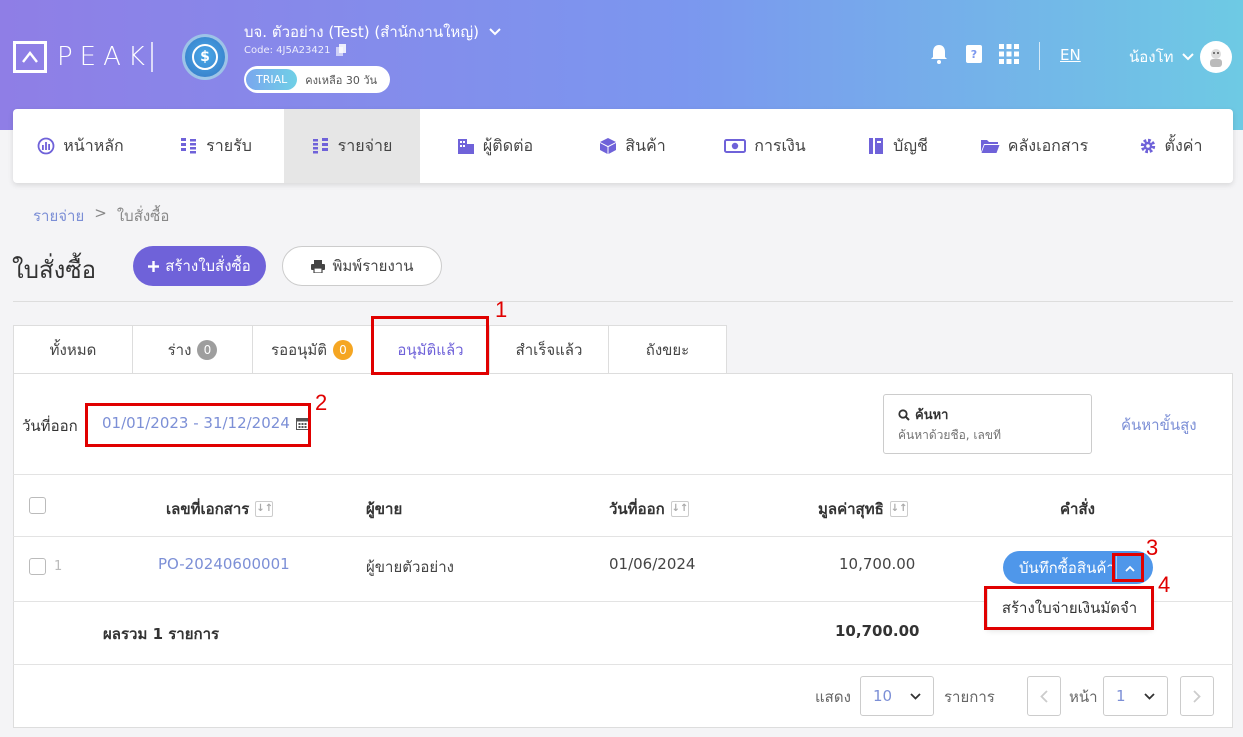  I want to click on nav-label: คลังเอกสาร, so click(1048, 145).